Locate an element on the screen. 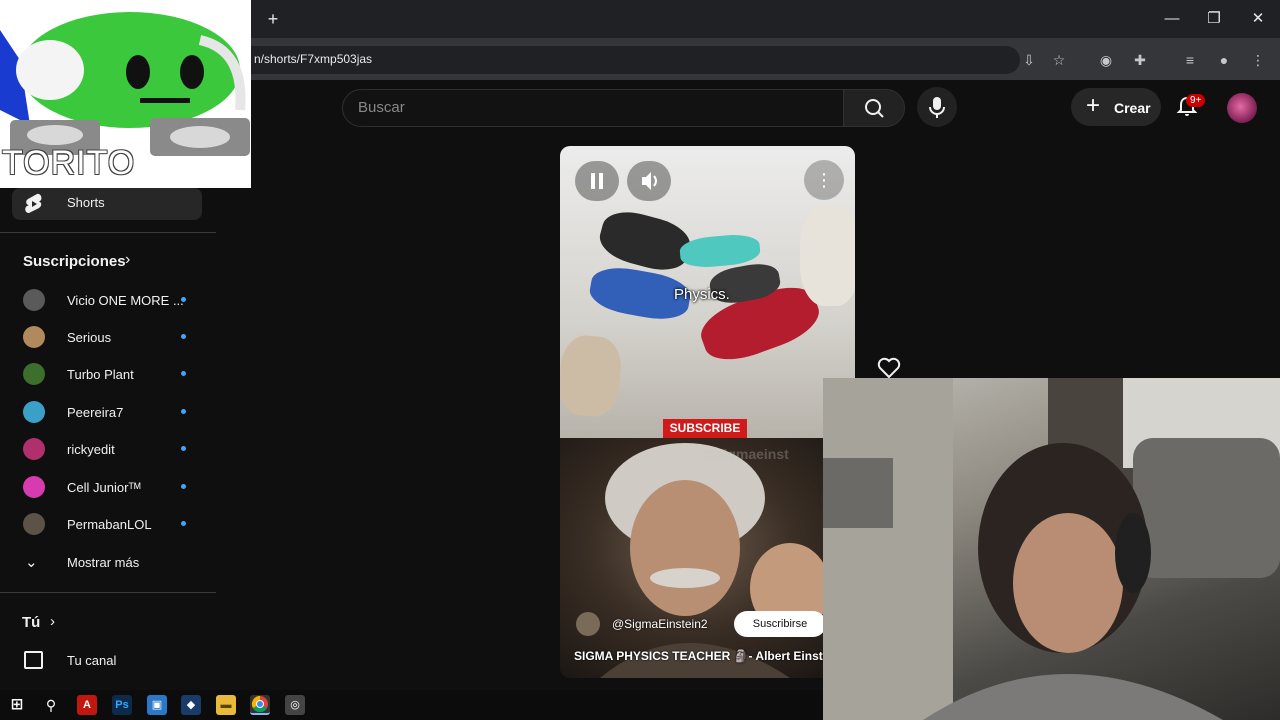 This screenshot has width=1280, height=720. volume-button is located at coordinates (649, 181).